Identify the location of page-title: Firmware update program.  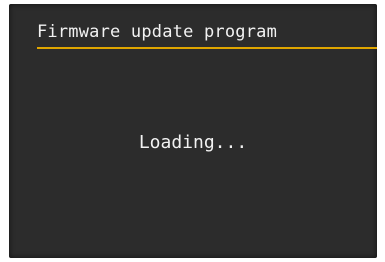
(157, 32).